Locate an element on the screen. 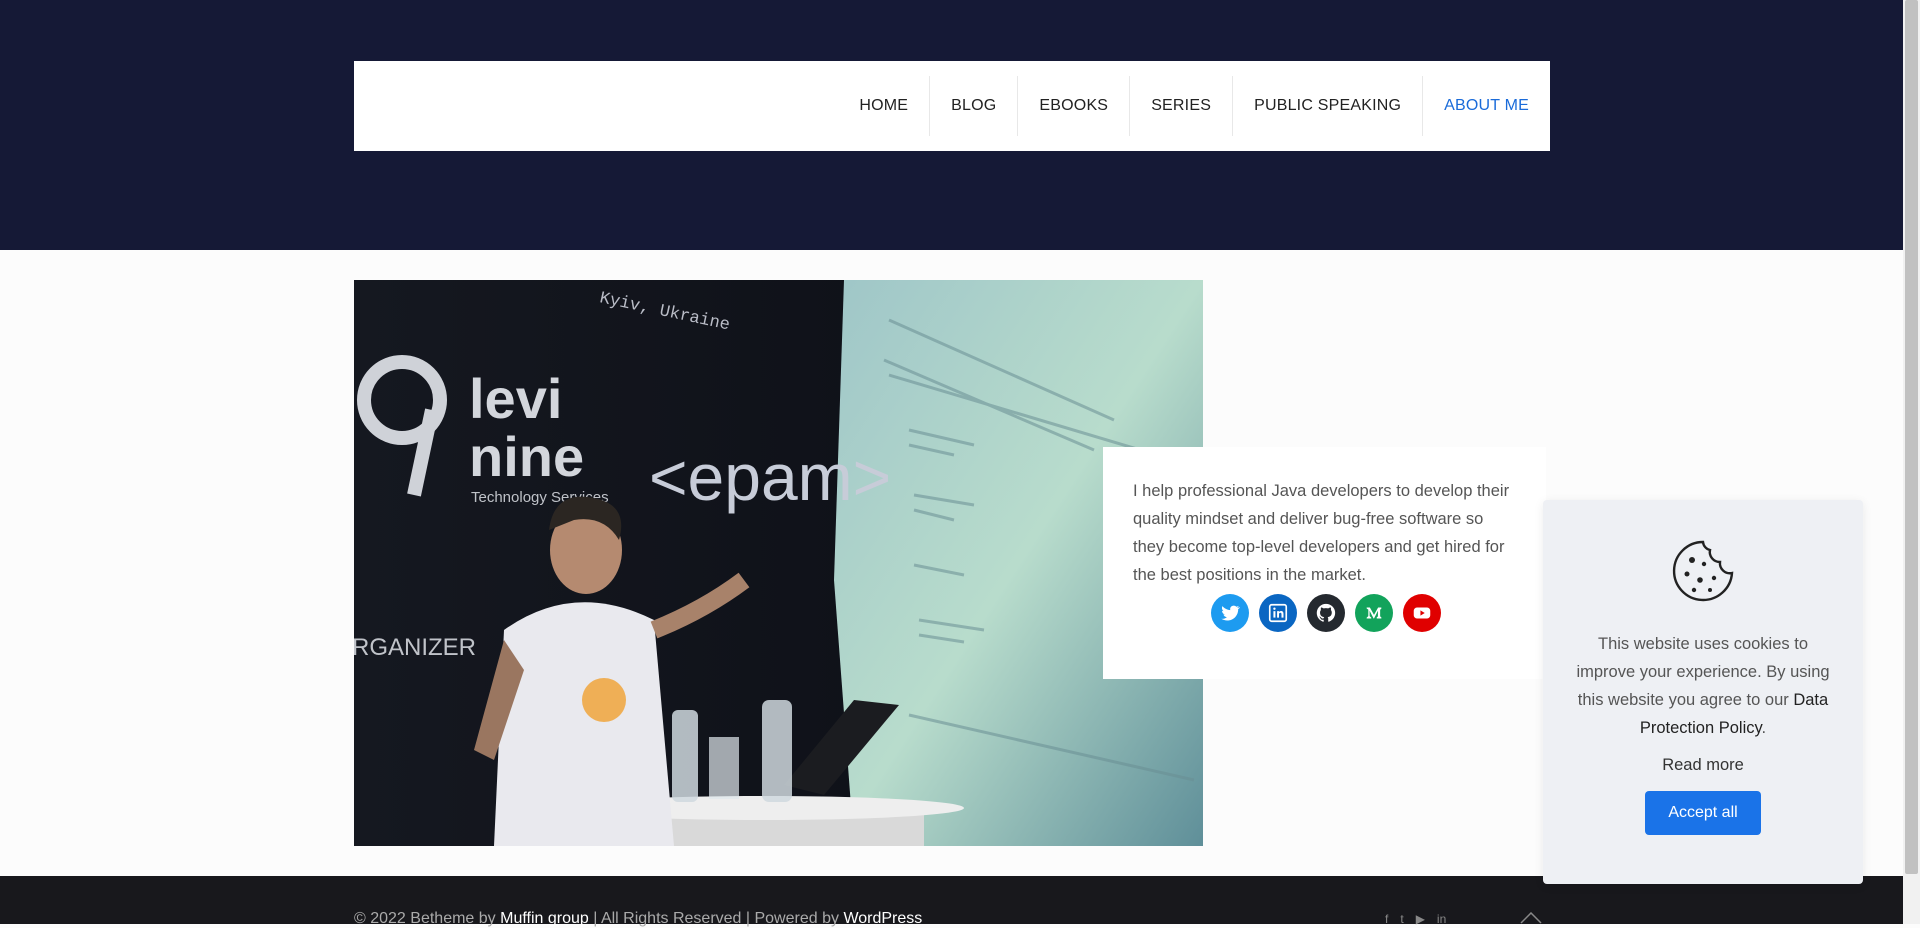 The width and height of the screenshot is (1920, 928). nav-about-me: ABOUT ME is located at coordinates (1486, 106).